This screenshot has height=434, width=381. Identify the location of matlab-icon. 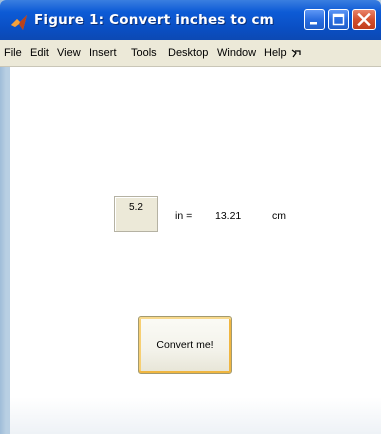
(19, 22).